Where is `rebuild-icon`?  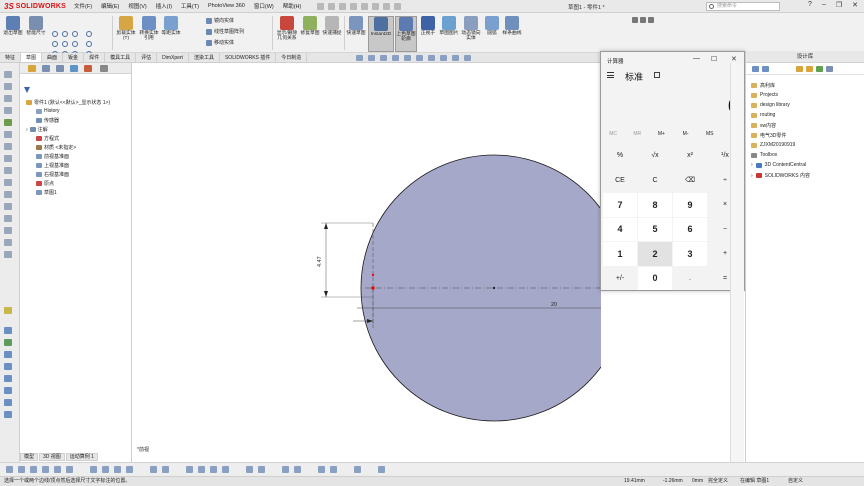 rebuild-icon is located at coordinates (387, 6).